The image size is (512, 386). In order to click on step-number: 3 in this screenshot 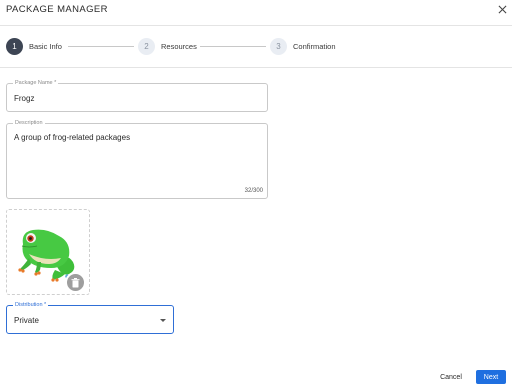, I will do `click(278, 46)`.